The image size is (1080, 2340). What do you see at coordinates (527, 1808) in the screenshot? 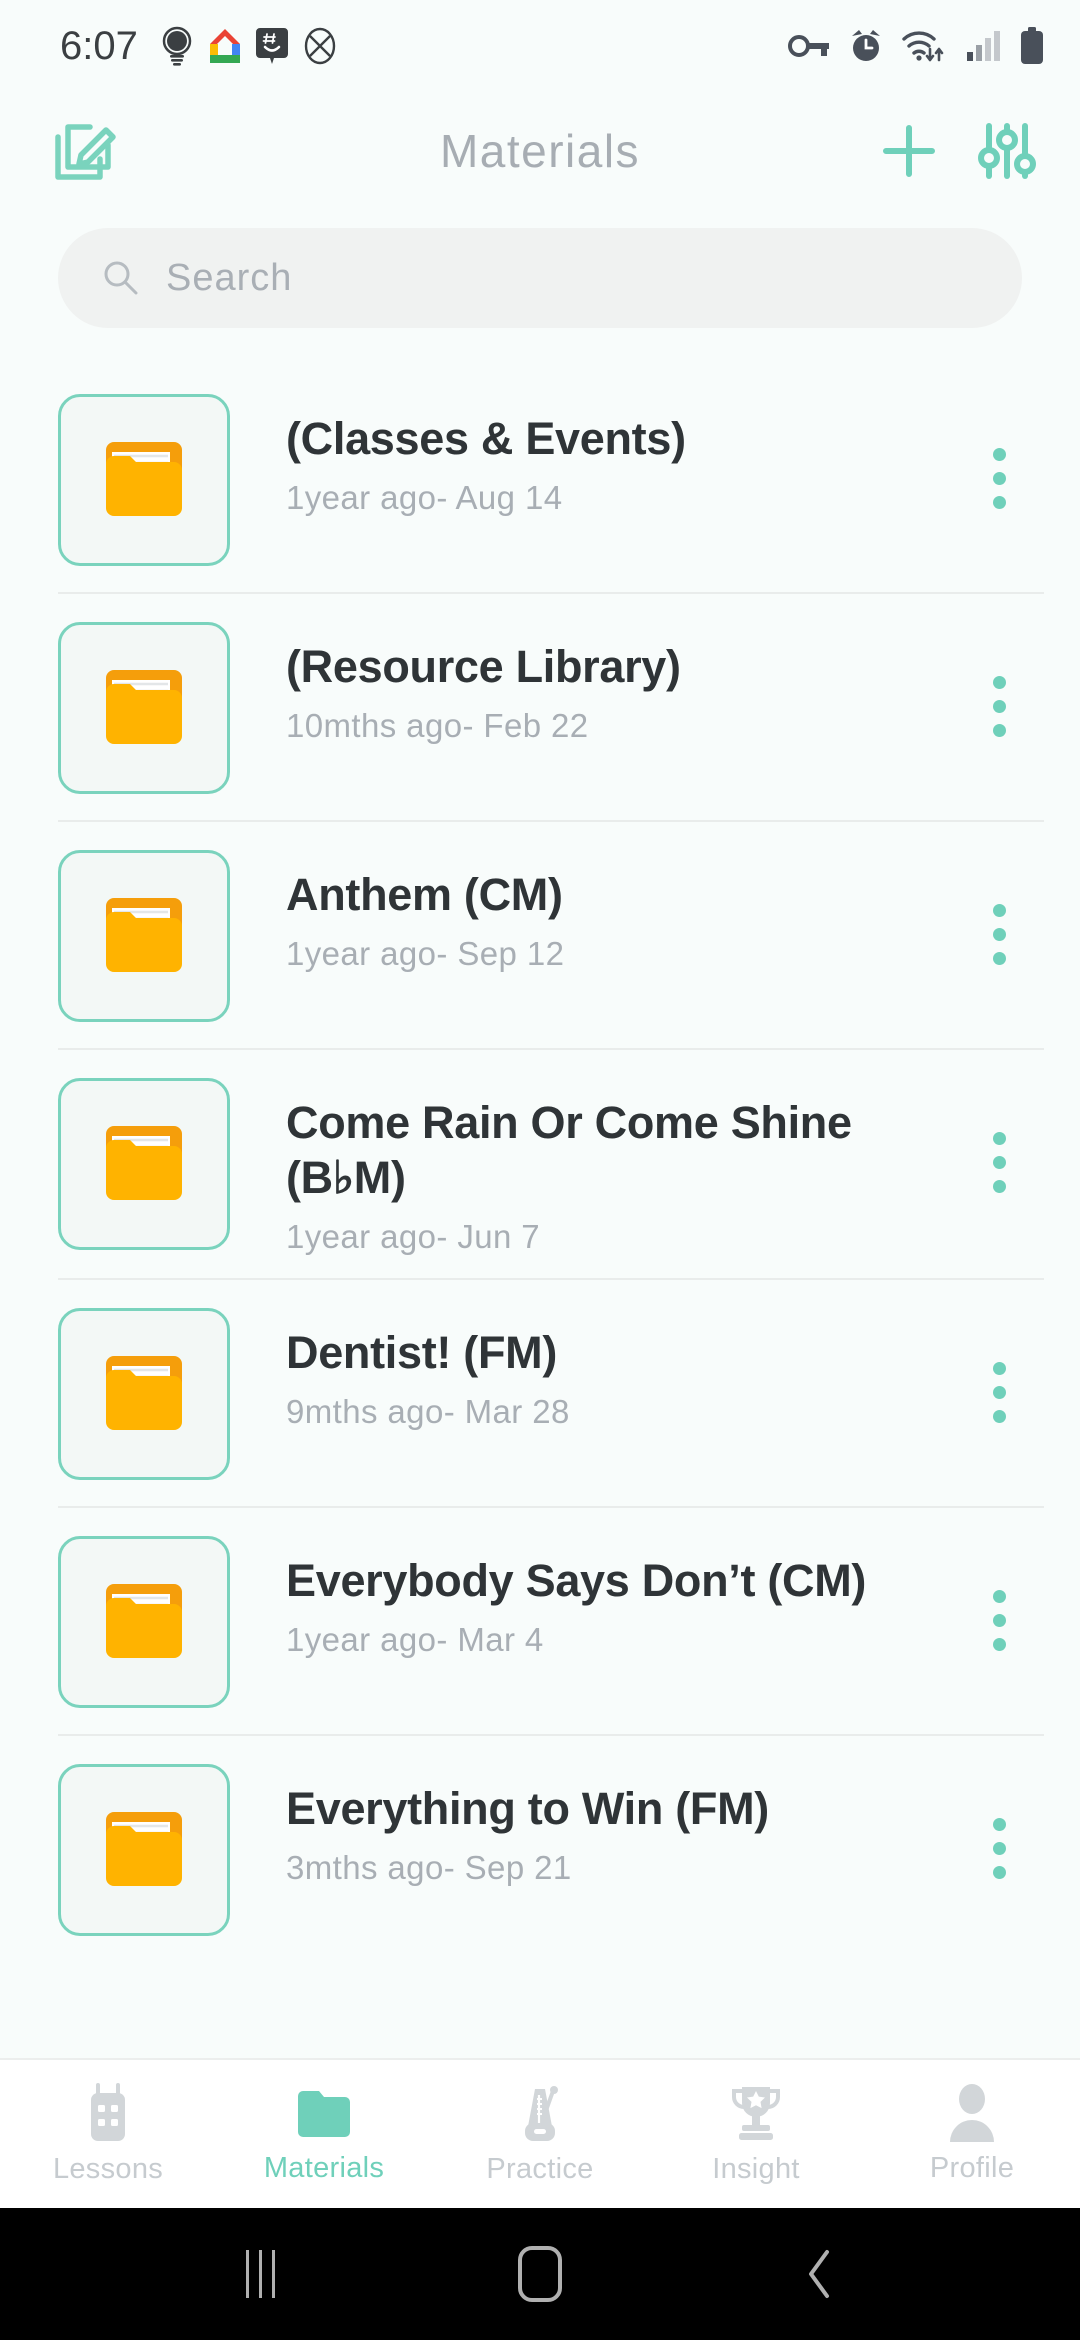
I see `material-item-title: Everything to Win (FM)` at bounding box center [527, 1808].